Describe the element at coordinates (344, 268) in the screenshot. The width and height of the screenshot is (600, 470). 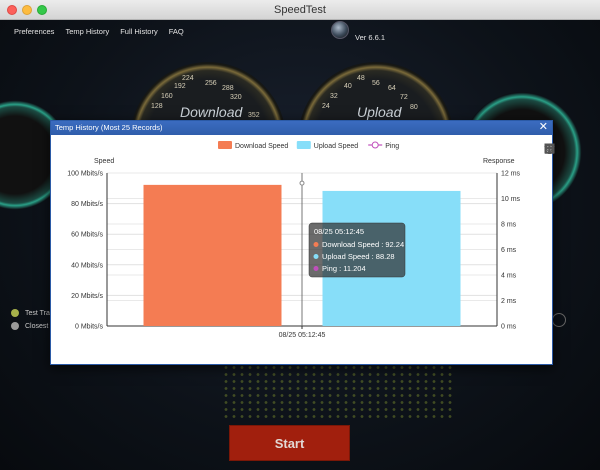
I see `tooltip-row: Ping : 11.204` at that location.